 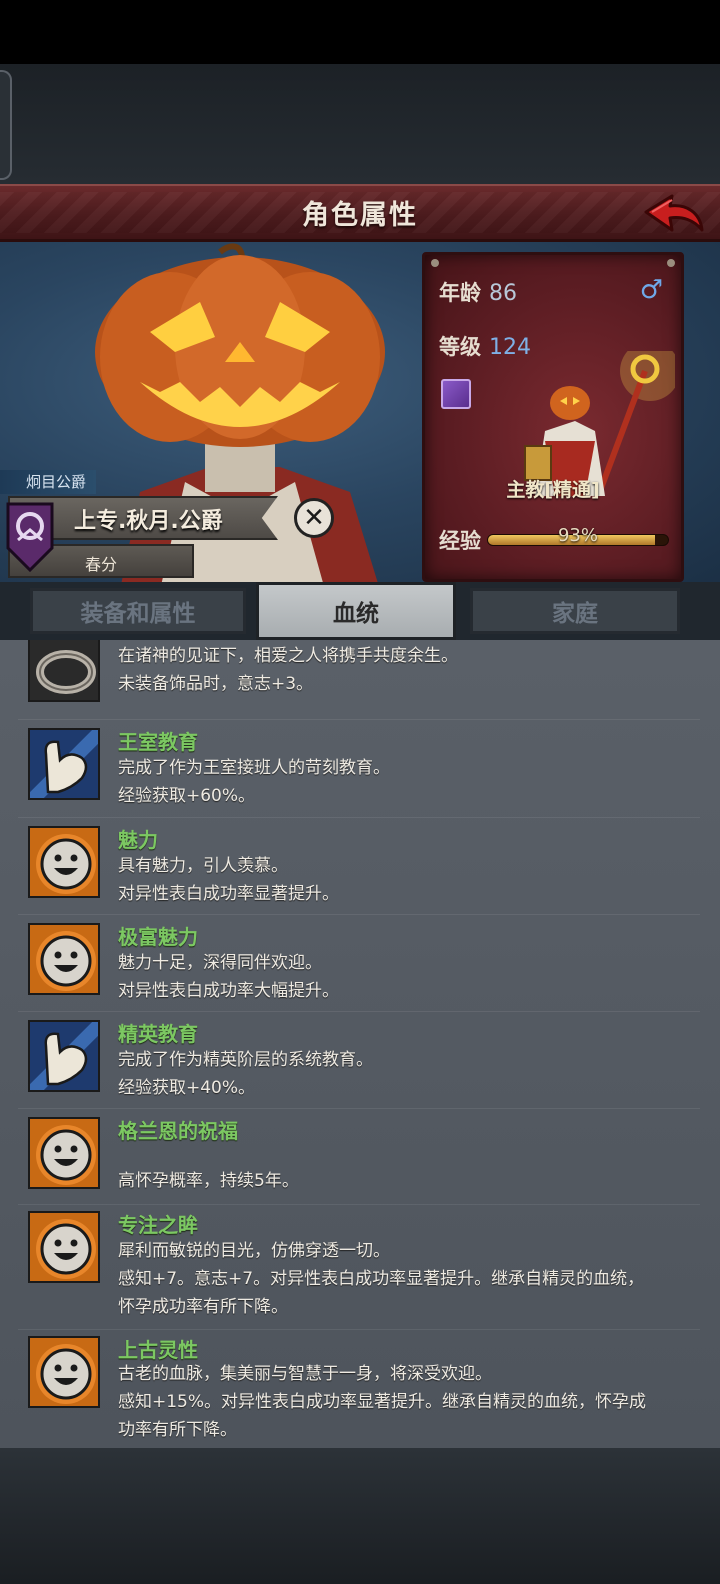 I want to click on trait-desc: 犀利而敏锐的目光，仿佛穿透一切。, so click(x=254, y=1251).